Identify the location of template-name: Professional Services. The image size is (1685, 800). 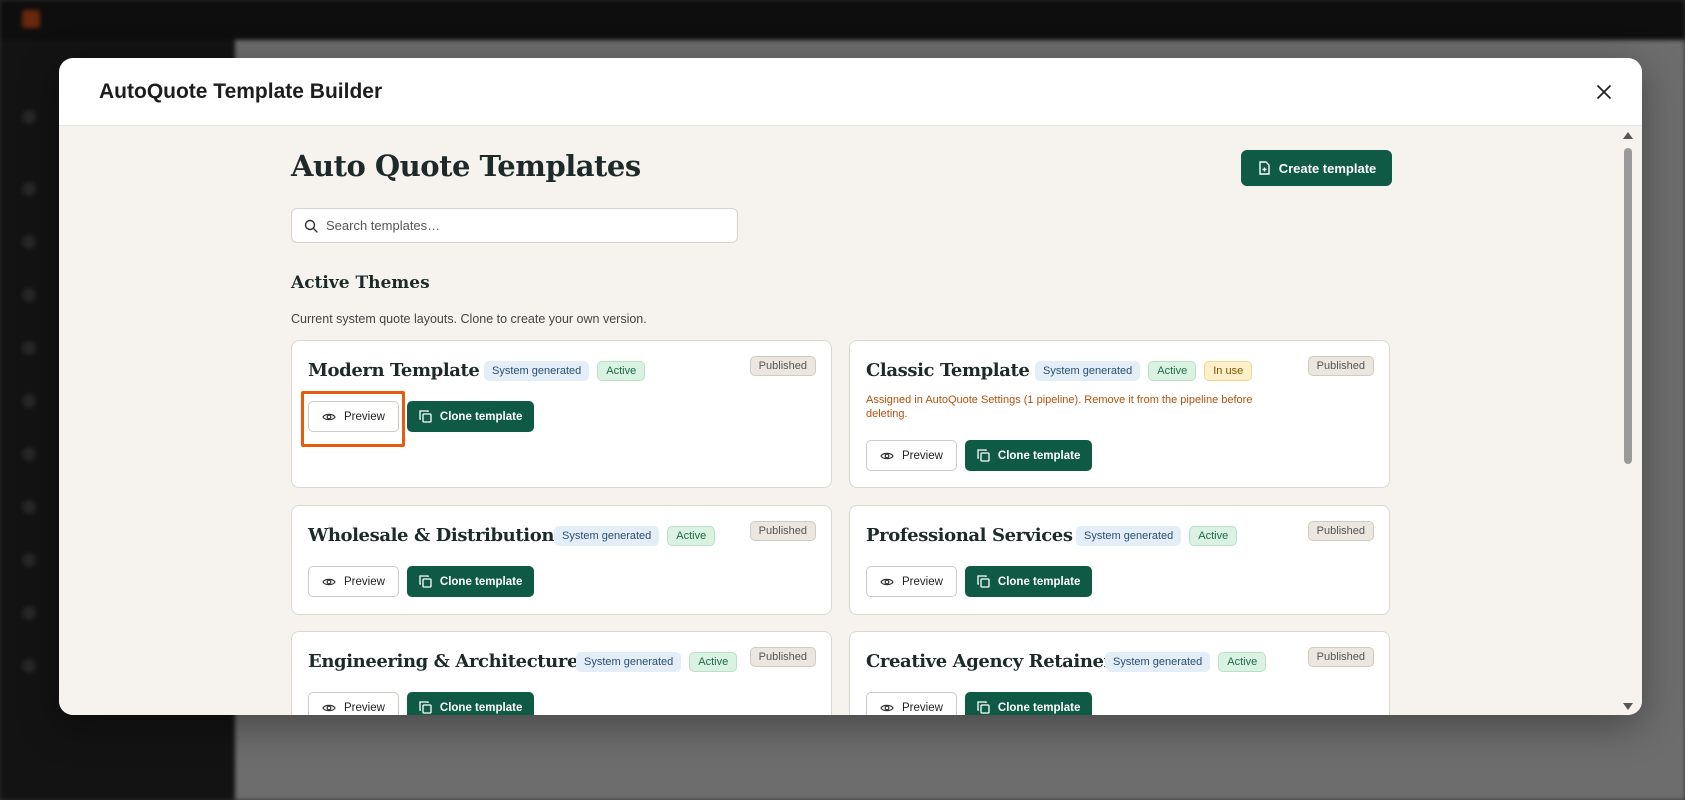
(969, 535).